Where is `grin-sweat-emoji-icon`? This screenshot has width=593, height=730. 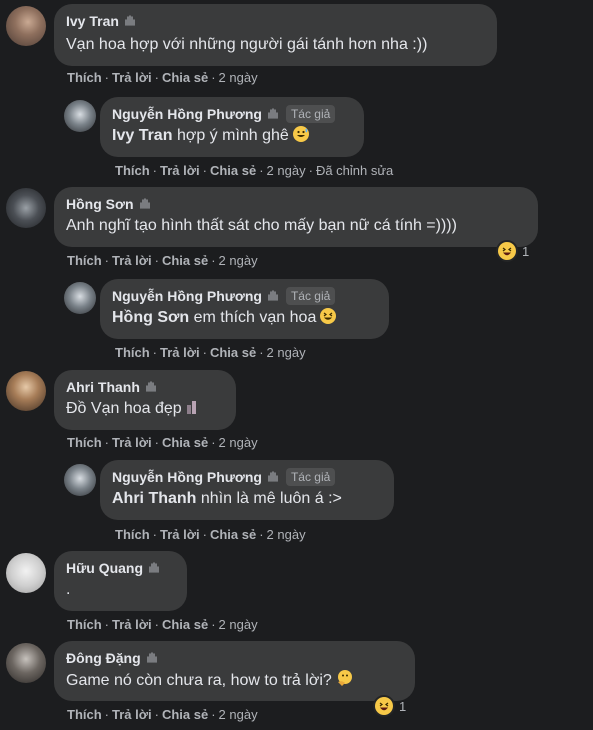 grin-sweat-emoji-icon is located at coordinates (300, 134).